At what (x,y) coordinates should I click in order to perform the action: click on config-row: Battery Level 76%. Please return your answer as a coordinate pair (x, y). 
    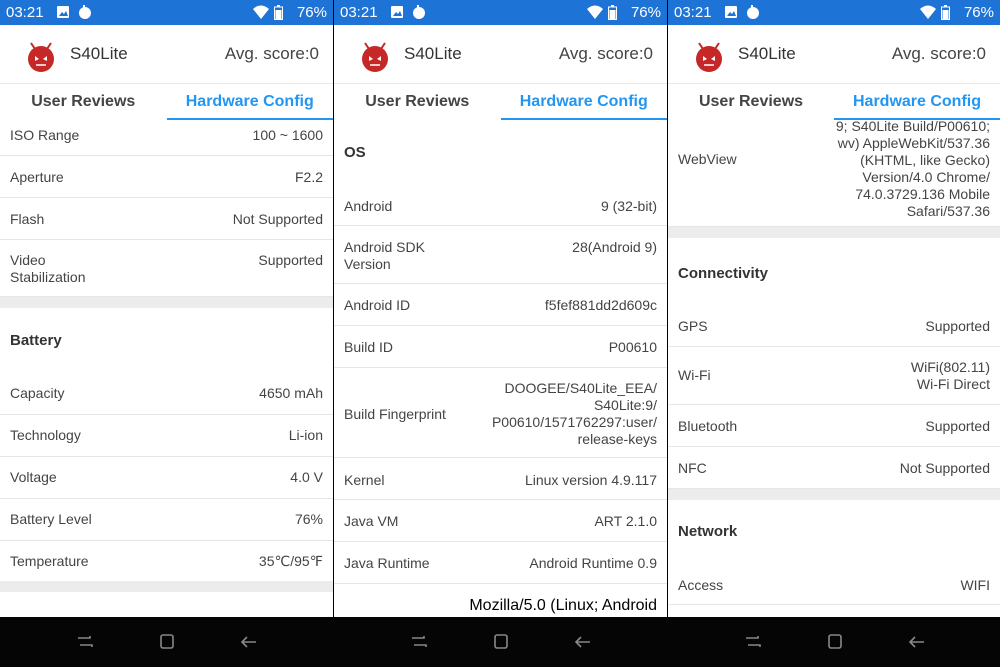
    Looking at the image, I should click on (166, 520).